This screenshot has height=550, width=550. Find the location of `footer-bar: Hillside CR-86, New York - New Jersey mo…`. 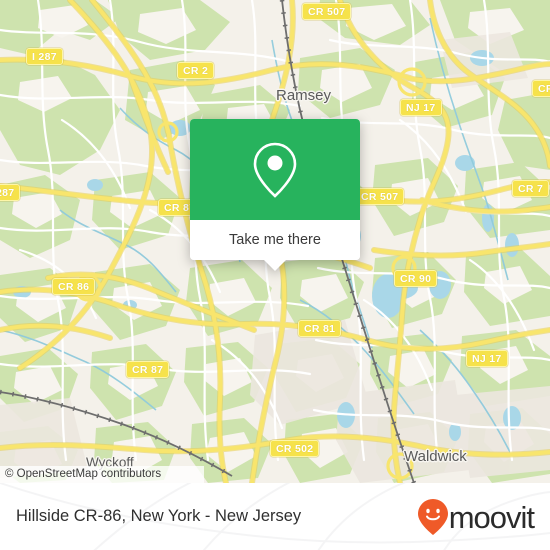

footer-bar: Hillside CR-86, New York - New Jersey mo… is located at coordinates (275, 516).